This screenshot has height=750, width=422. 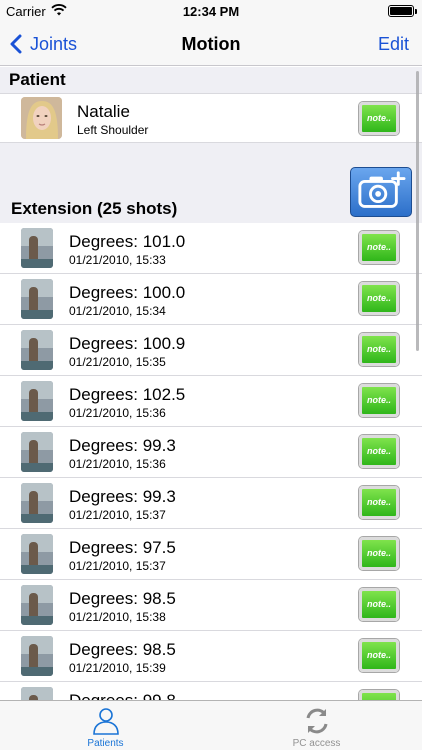 What do you see at coordinates (122, 547) in the screenshot?
I see `shot-degrees: Degrees: 97.5` at bounding box center [122, 547].